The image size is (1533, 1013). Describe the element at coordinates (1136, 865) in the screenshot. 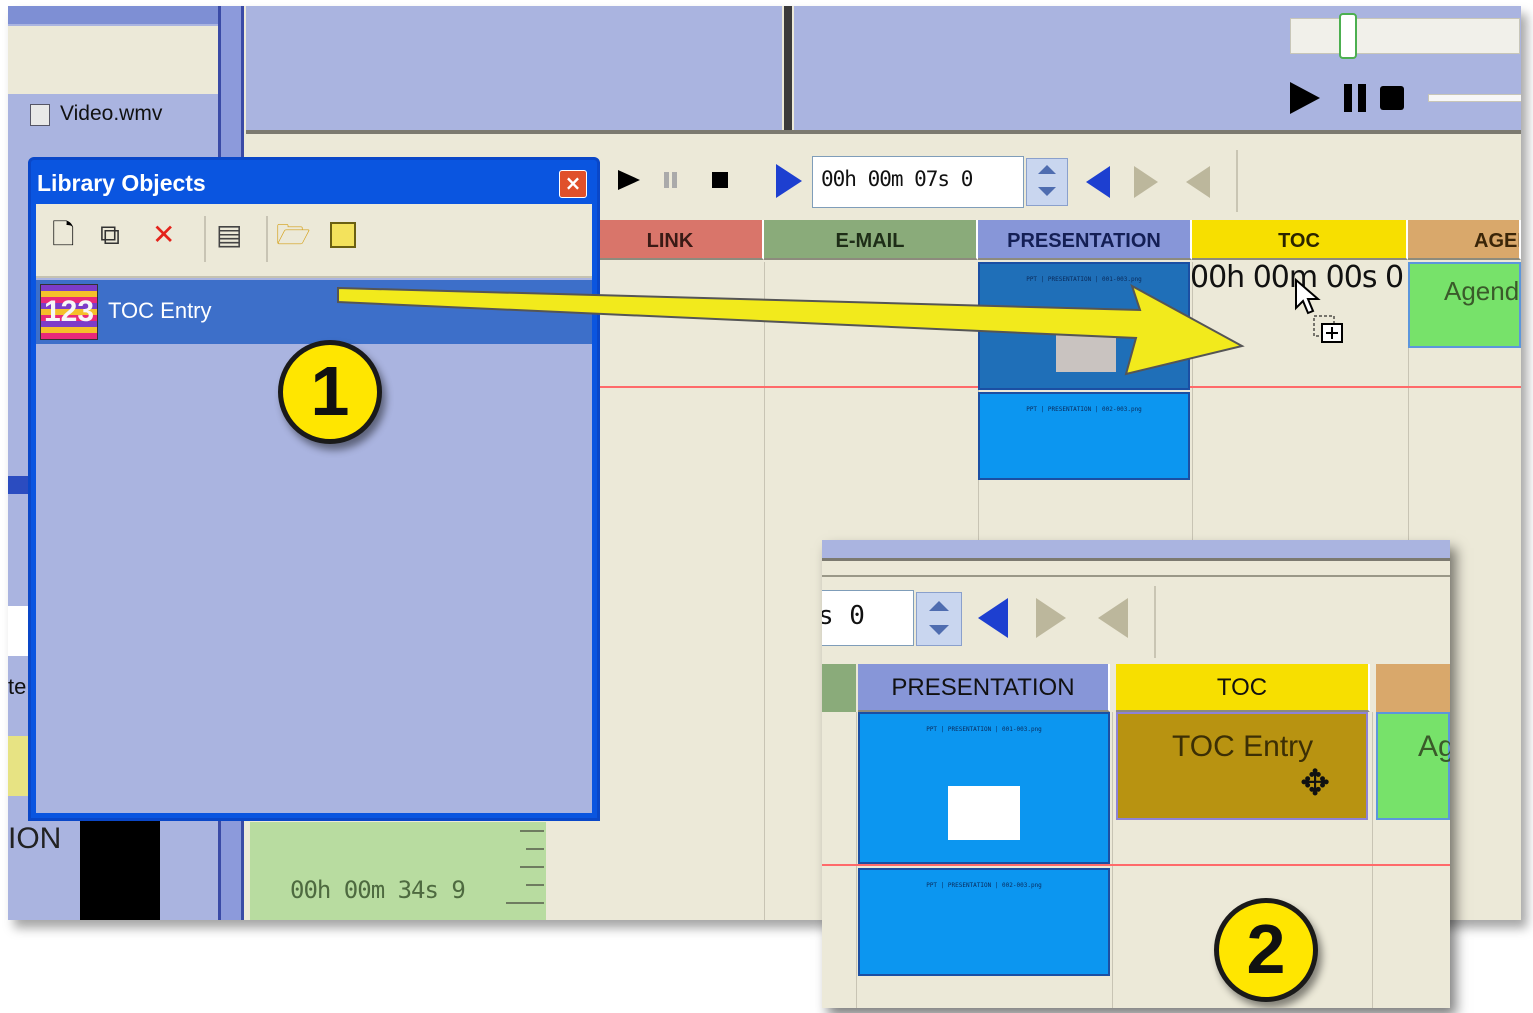

I see `inset-playhead-line` at that location.